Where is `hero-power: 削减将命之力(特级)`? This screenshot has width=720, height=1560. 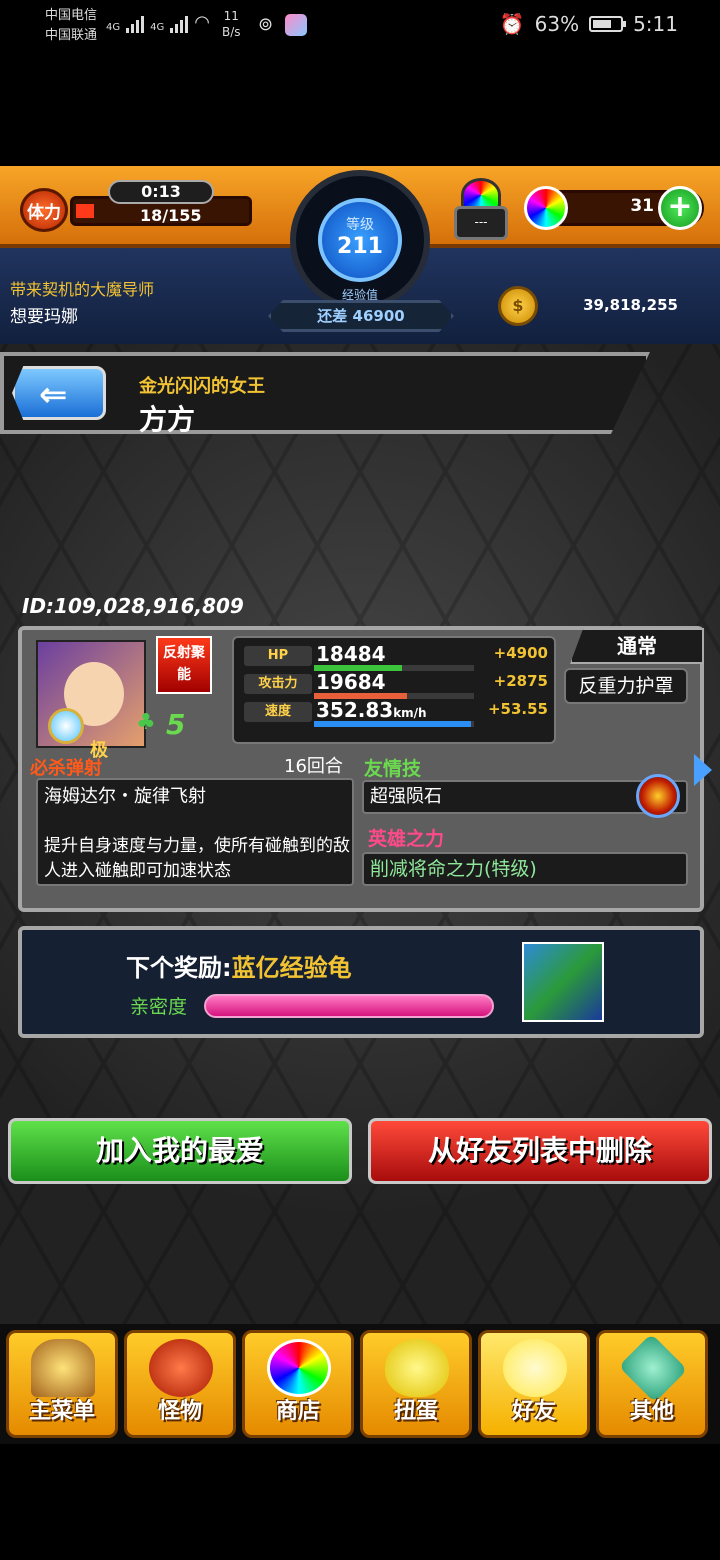
hero-power: 削减将命之力(特级) is located at coordinates (525, 869).